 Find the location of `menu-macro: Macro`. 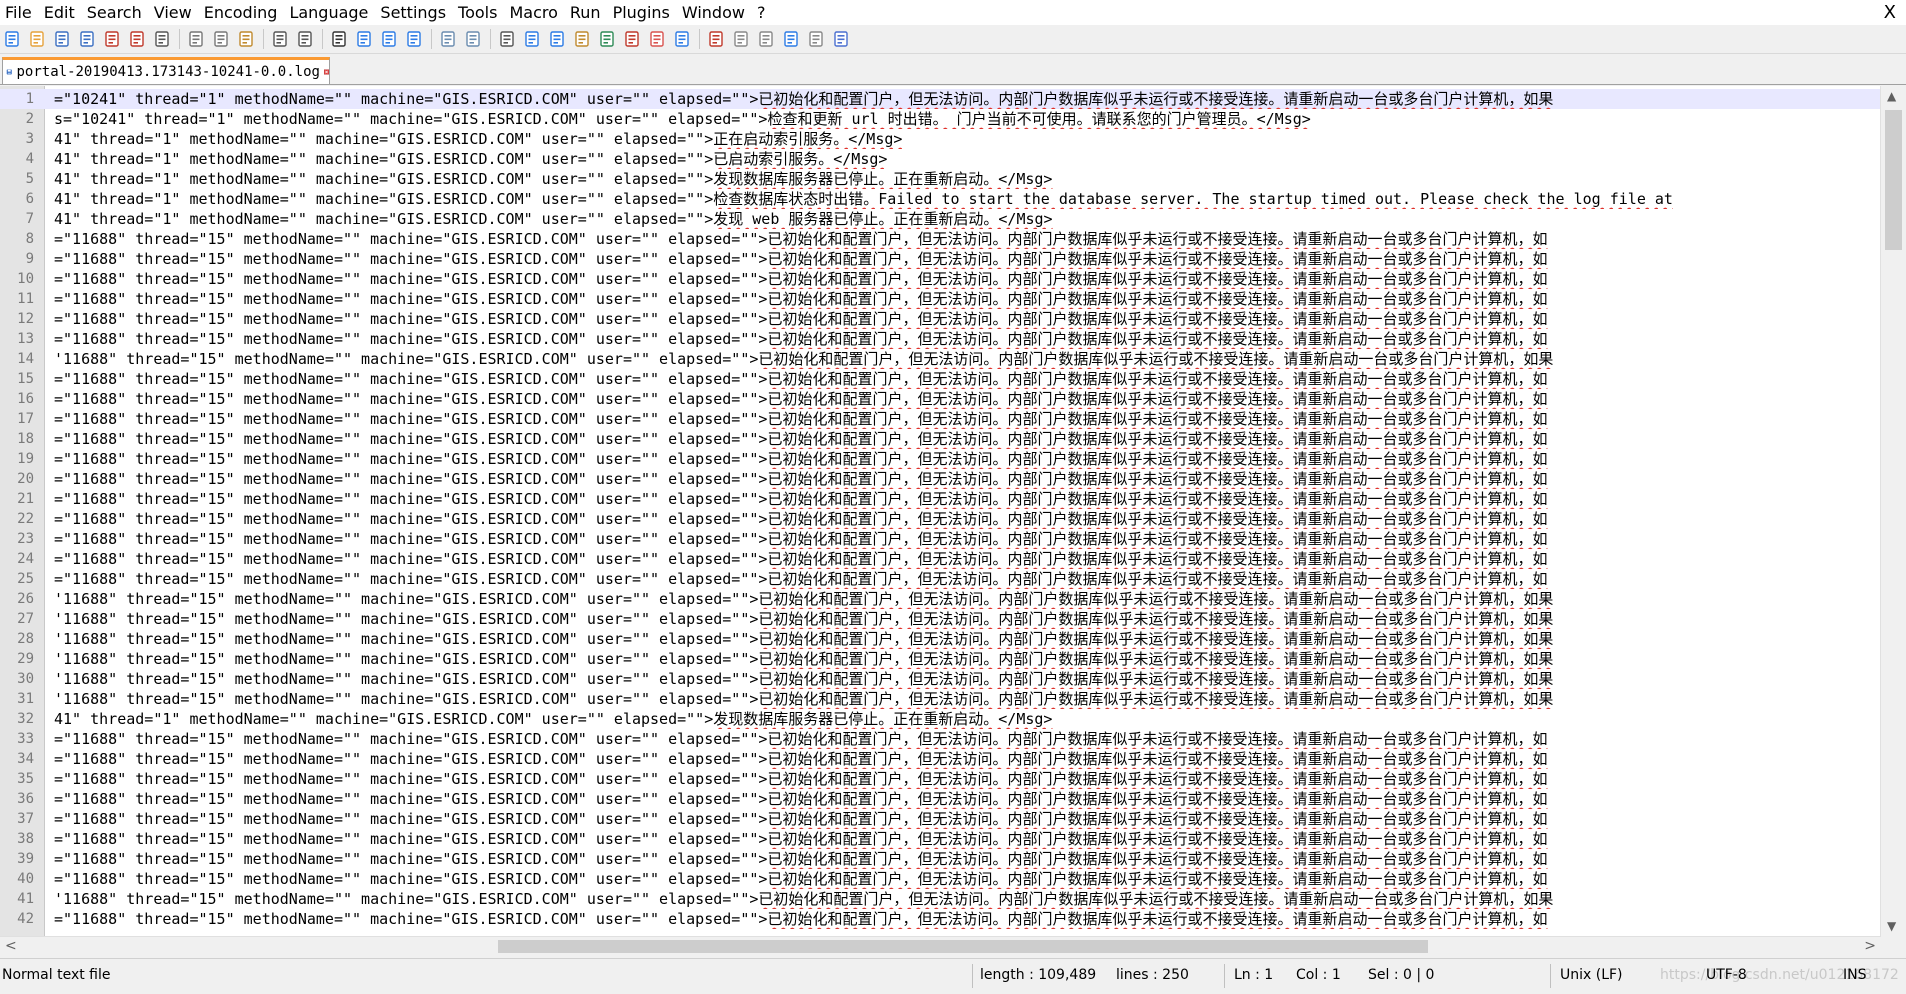

menu-macro: Macro is located at coordinates (534, 12).